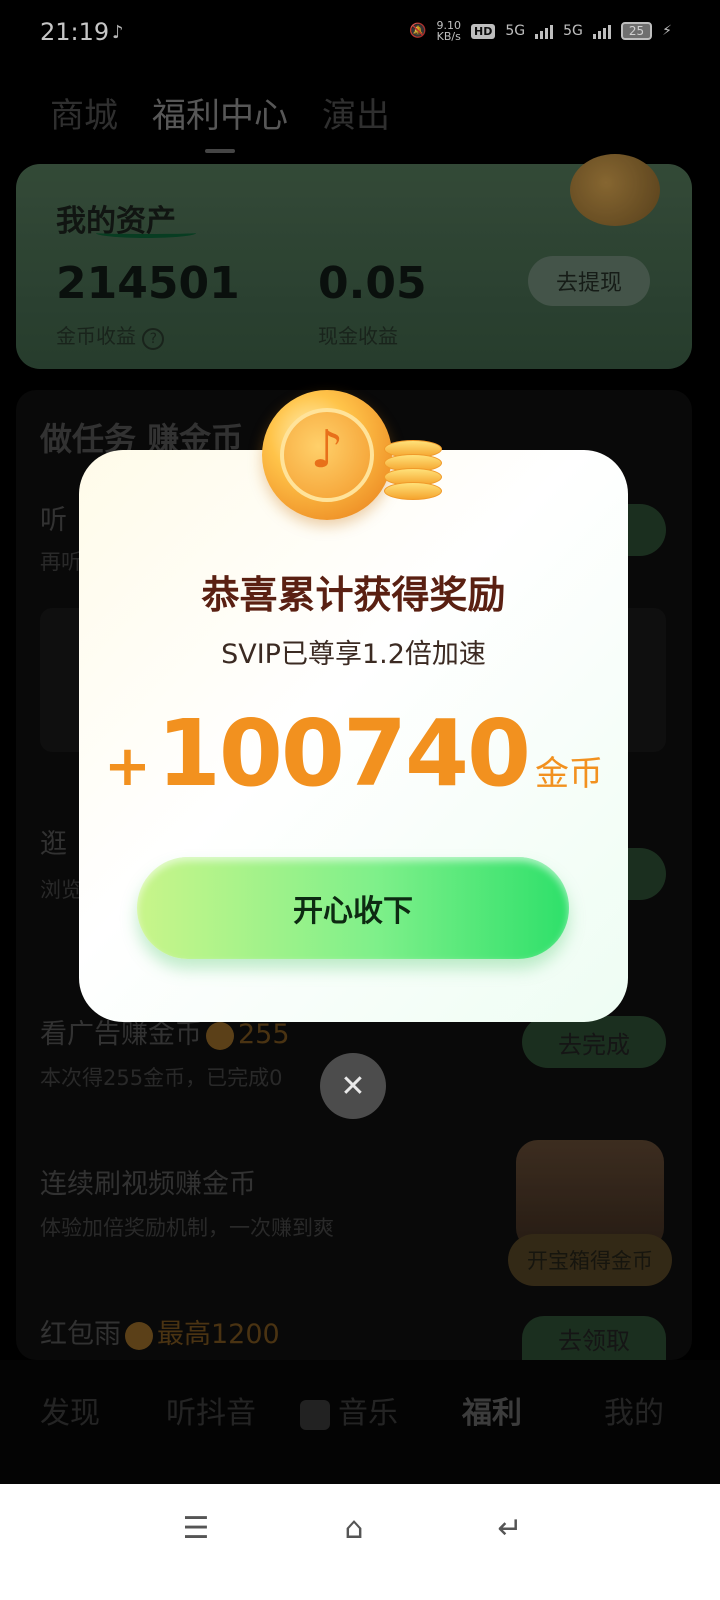 The image size is (720, 1600). I want to click on reward-amount: + 100740 金币, so click(353, 753).